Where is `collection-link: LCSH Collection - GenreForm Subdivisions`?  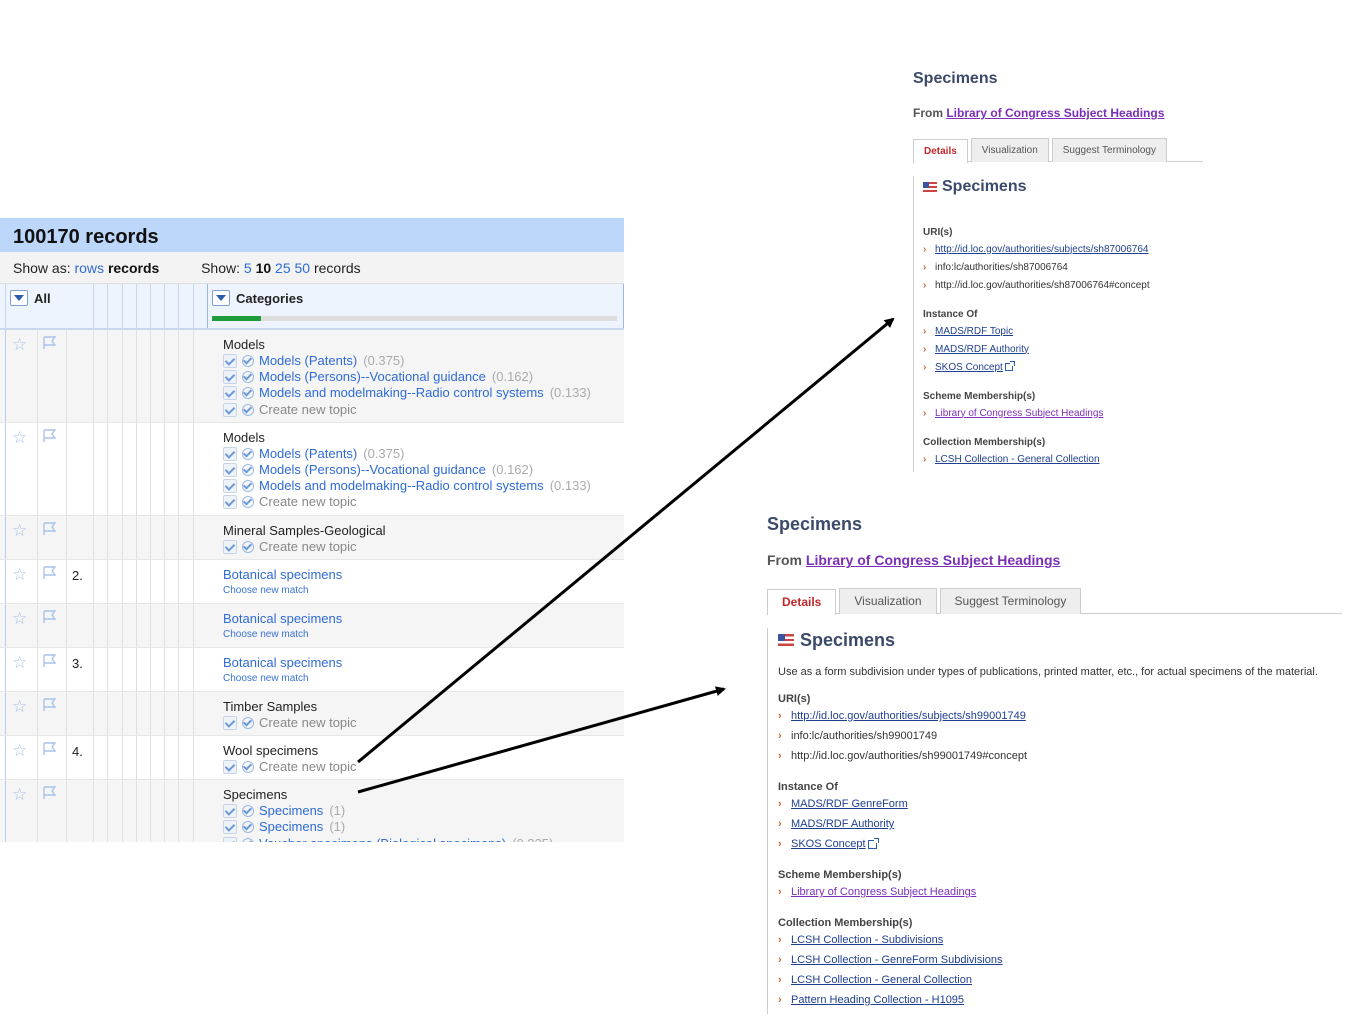
collection-link: LCSH Collection - GenreForm Subdivisions is located at coordinates (897, 960).